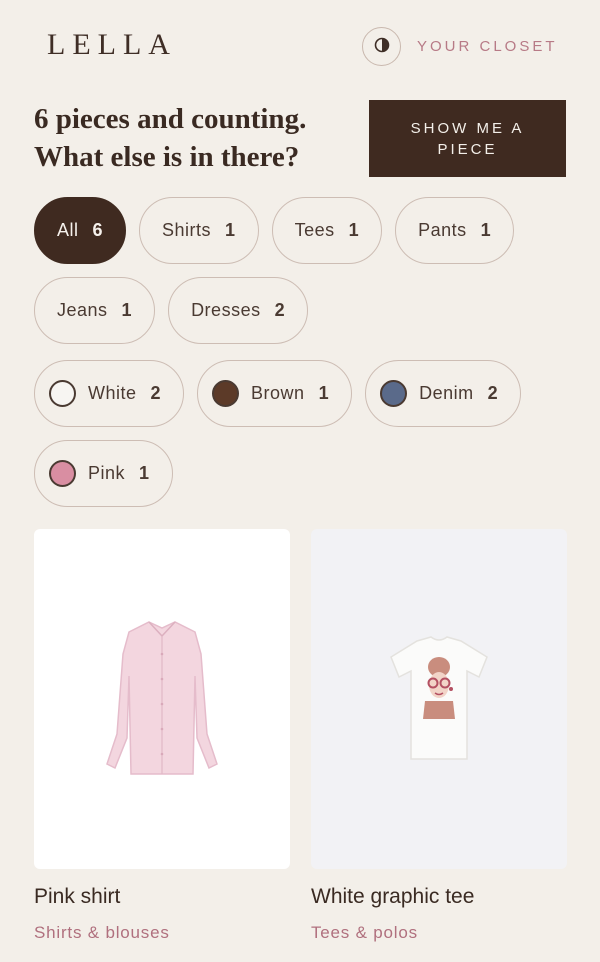 The image size is (600, 962). Describe the element at coordinates (300, 46) in the screenshot. I see `header: LELLA YOUR CLOSET` at that location.